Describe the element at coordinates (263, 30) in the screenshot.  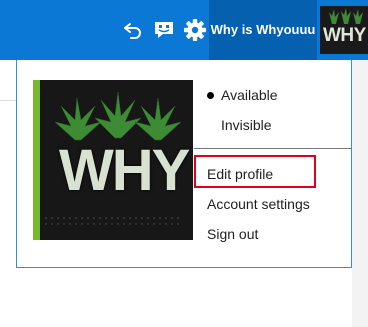
I see `account-name-button: Why is Whyouuu` at that location.